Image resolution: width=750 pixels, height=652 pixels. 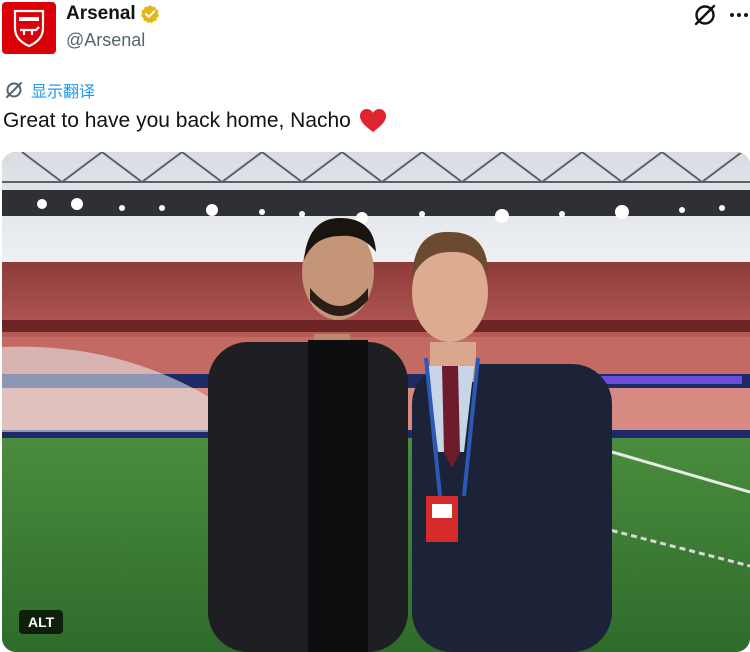 What do you see at coordinates (372, 120) in the screenshot?
I see `red-heart-emoji-icon` at bounding box center [372, 120].